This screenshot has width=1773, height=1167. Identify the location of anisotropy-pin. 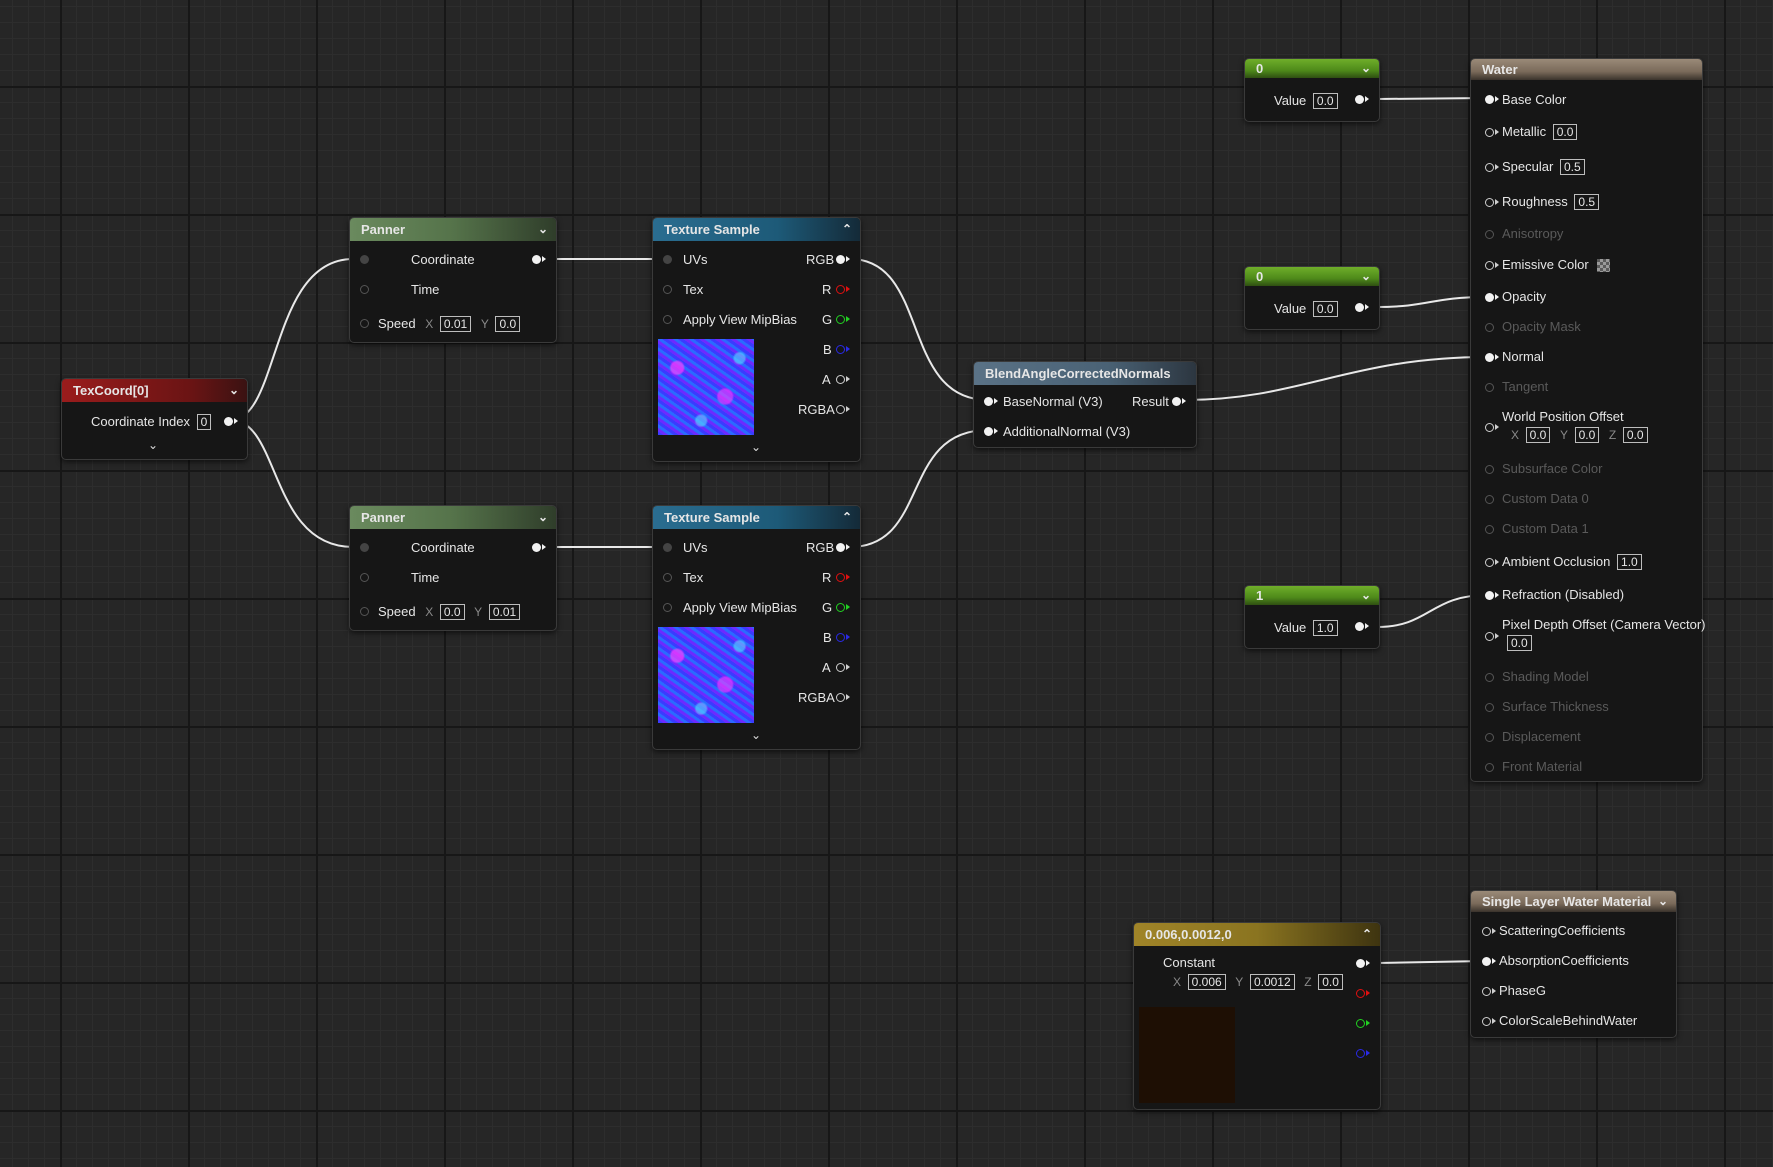
(1489, 234).